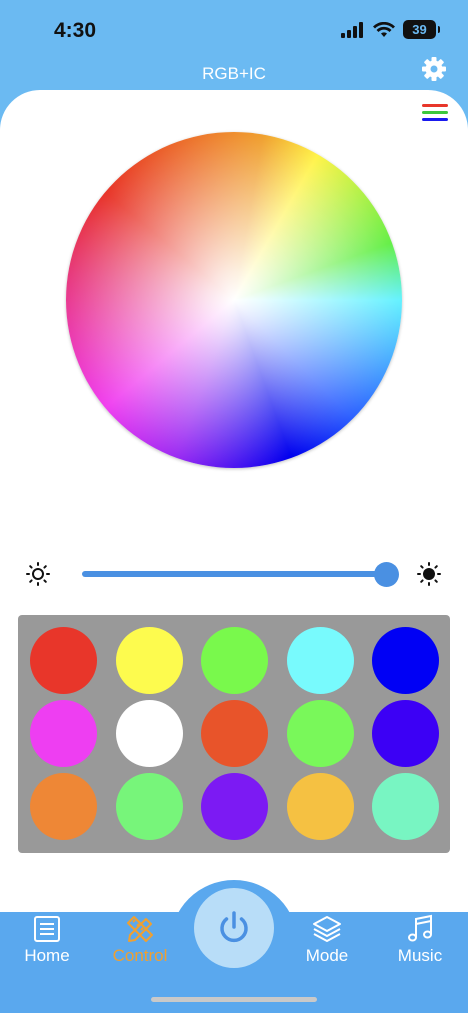 The height and width of the screenshot is (1013, 468). I want to click on gear-icon, so click(434, 69).